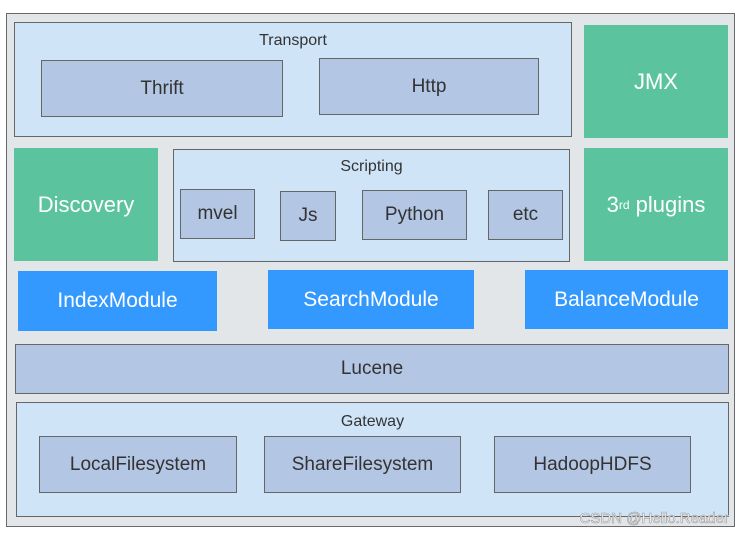 This screenshot has width=743, height=535. I want to click on local-filesystem-box: LocalFilesystem, so click(138, 464).